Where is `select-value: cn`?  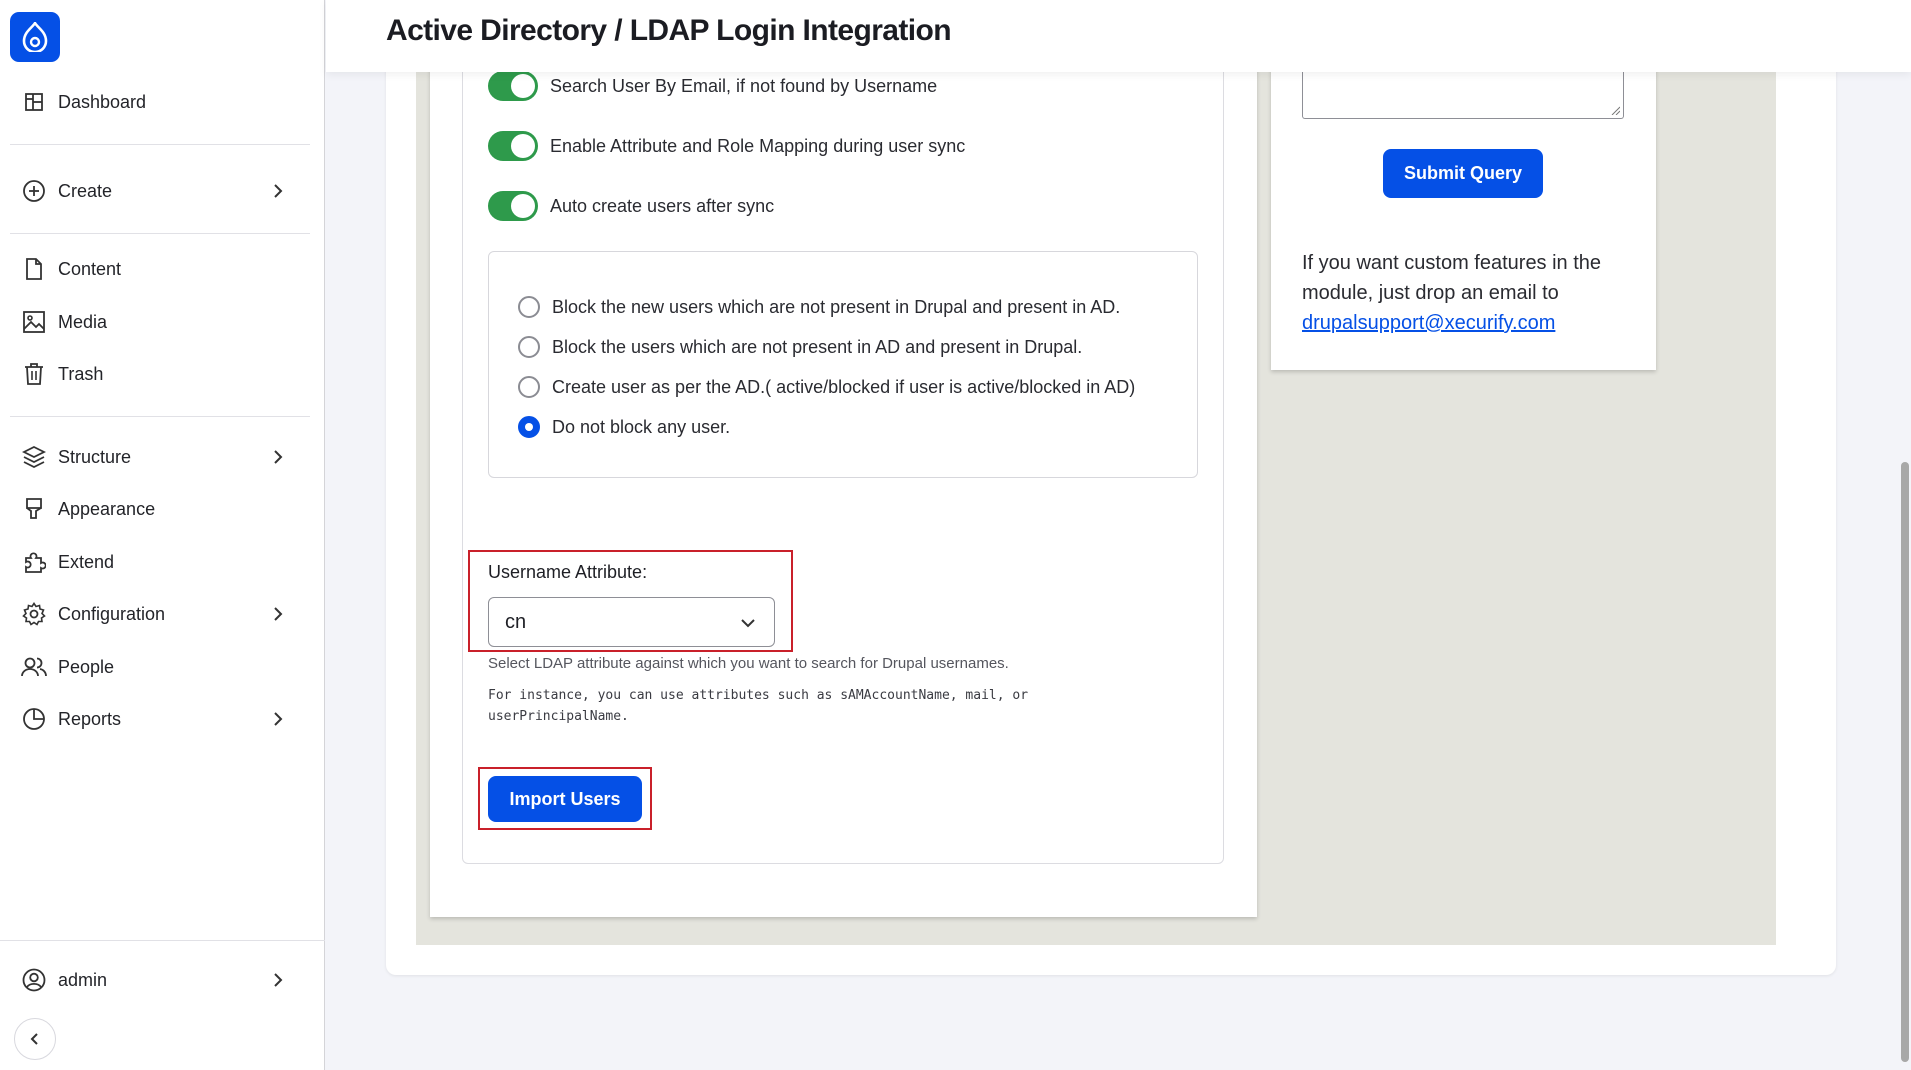
select-value: cn is located at coordinates (516, 621).